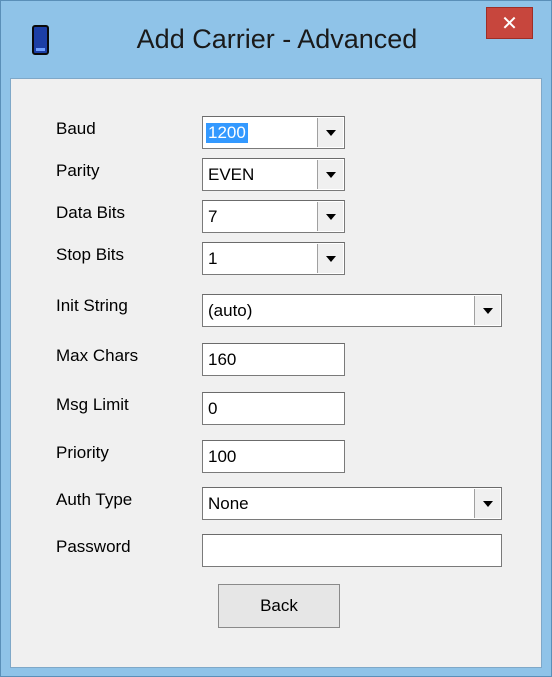 The height and width of the screenshot is (677, 552). I want to click on auth-type-dropdown-button, so click(487, 503).